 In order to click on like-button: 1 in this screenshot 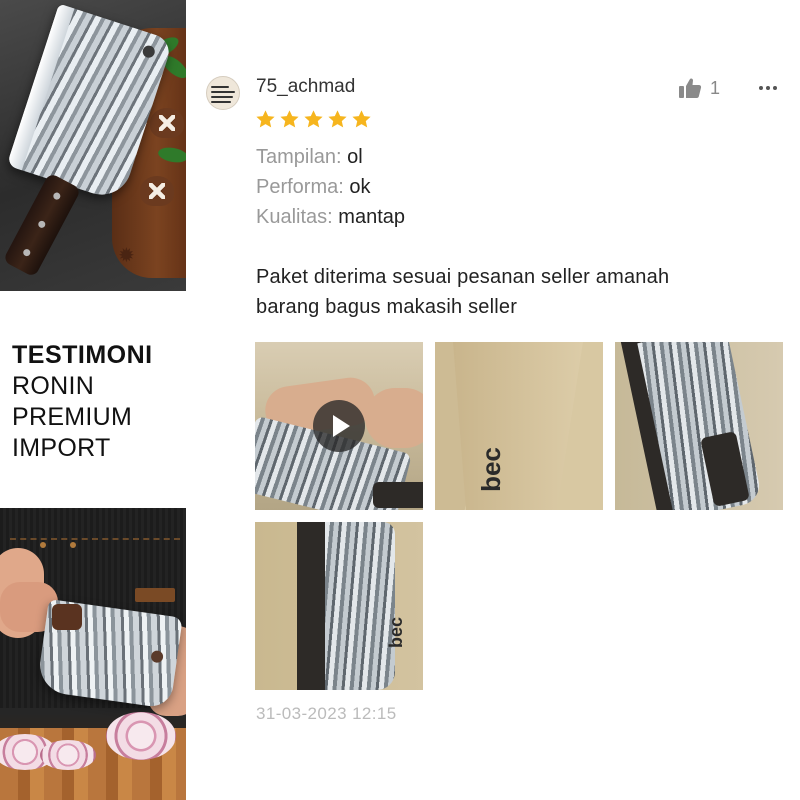, I will do `click(699, 88)`.